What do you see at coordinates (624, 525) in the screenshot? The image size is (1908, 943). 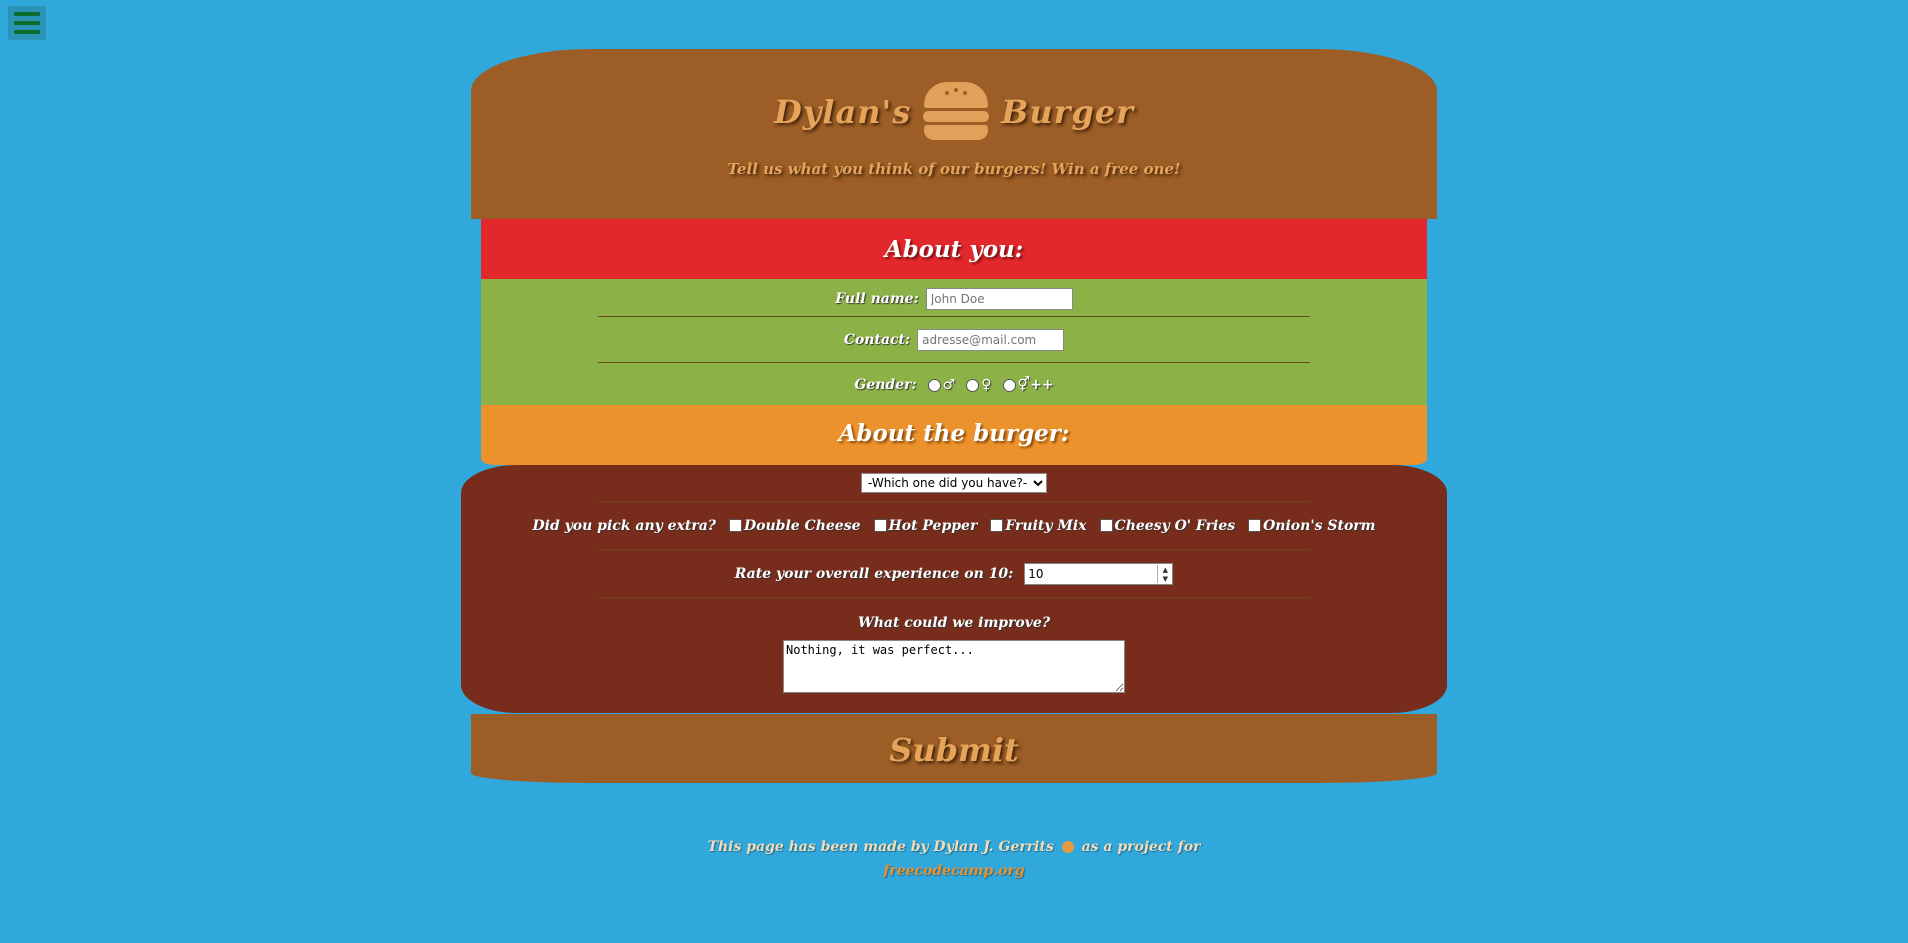 I see `extra-label: Did you pick any extra?` at bounding box center [624, 525].